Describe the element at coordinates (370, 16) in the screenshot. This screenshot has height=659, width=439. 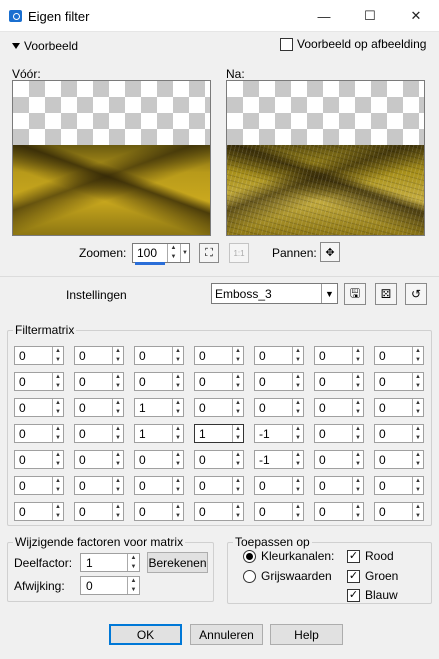
I see `maximize-button: ☐` at that location.